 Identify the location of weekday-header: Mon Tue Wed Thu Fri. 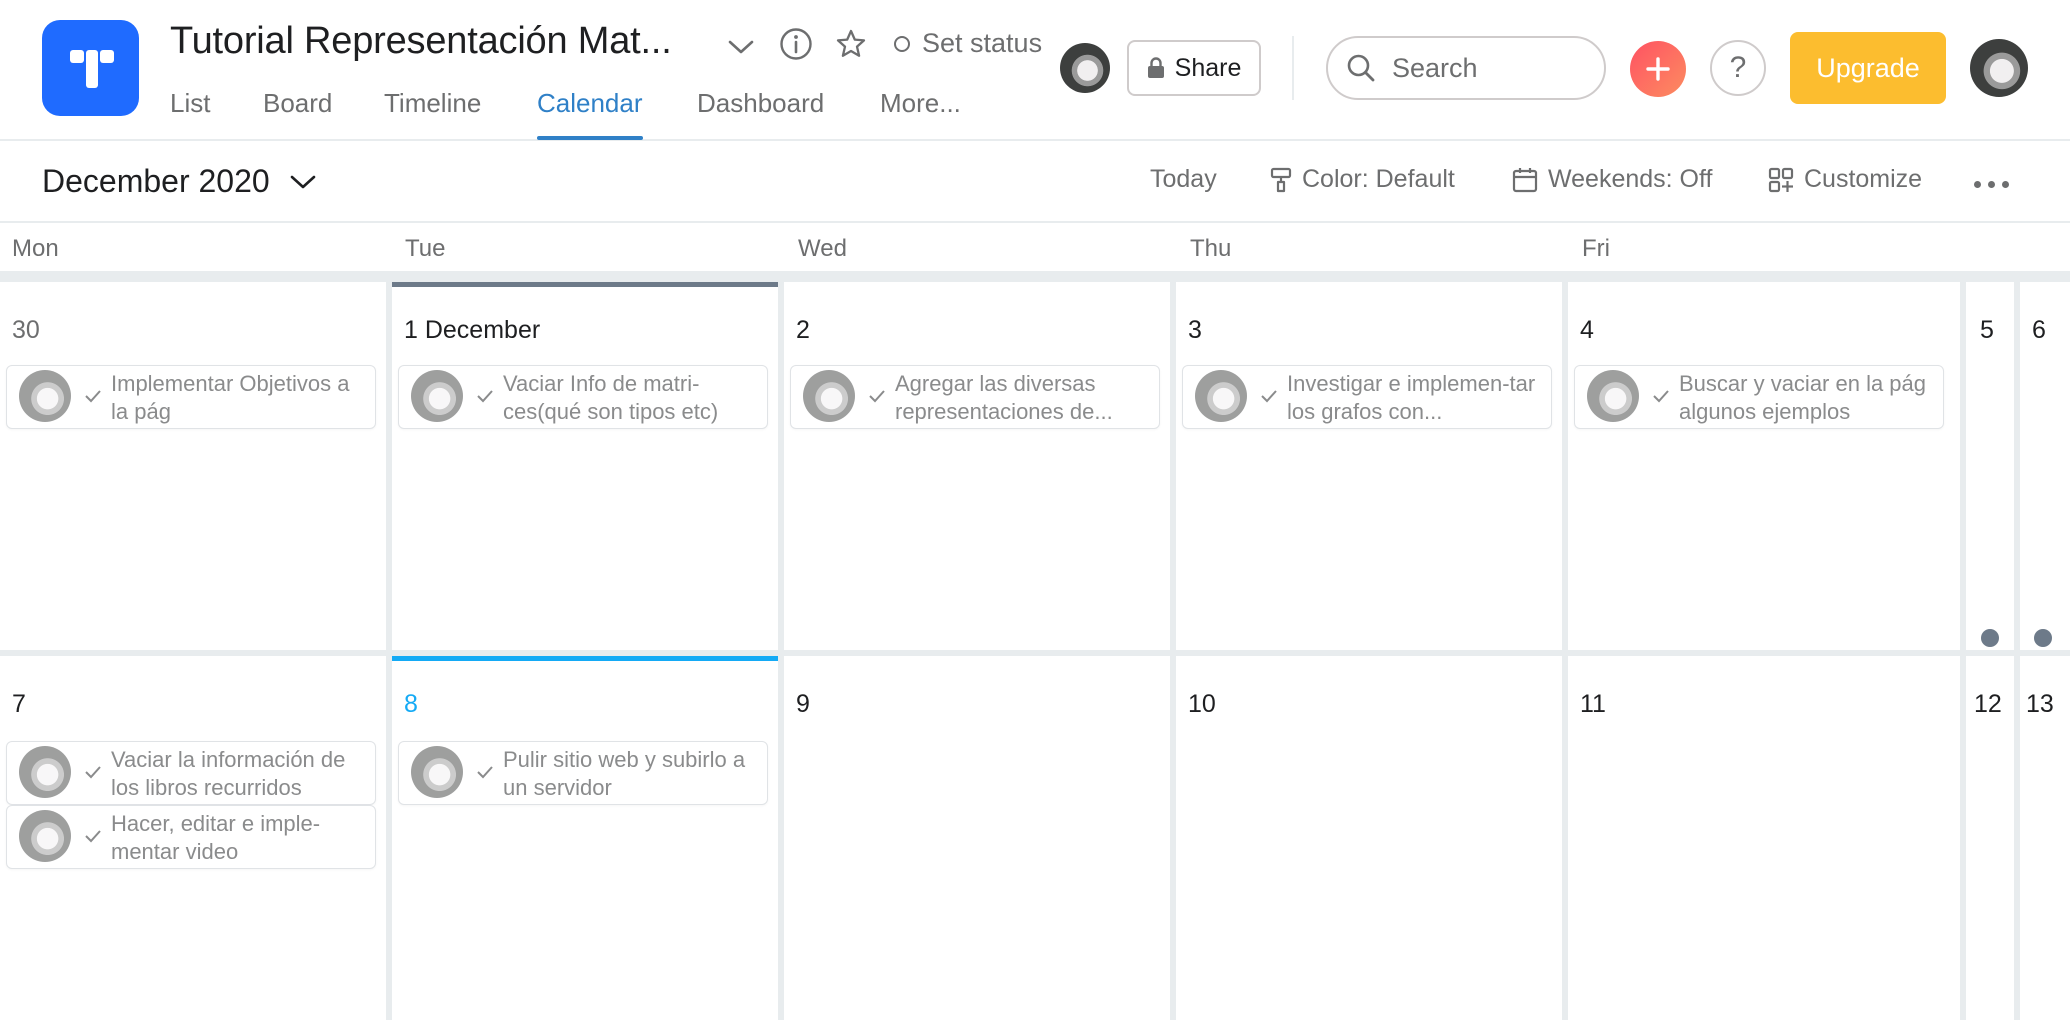
(1035, 249).